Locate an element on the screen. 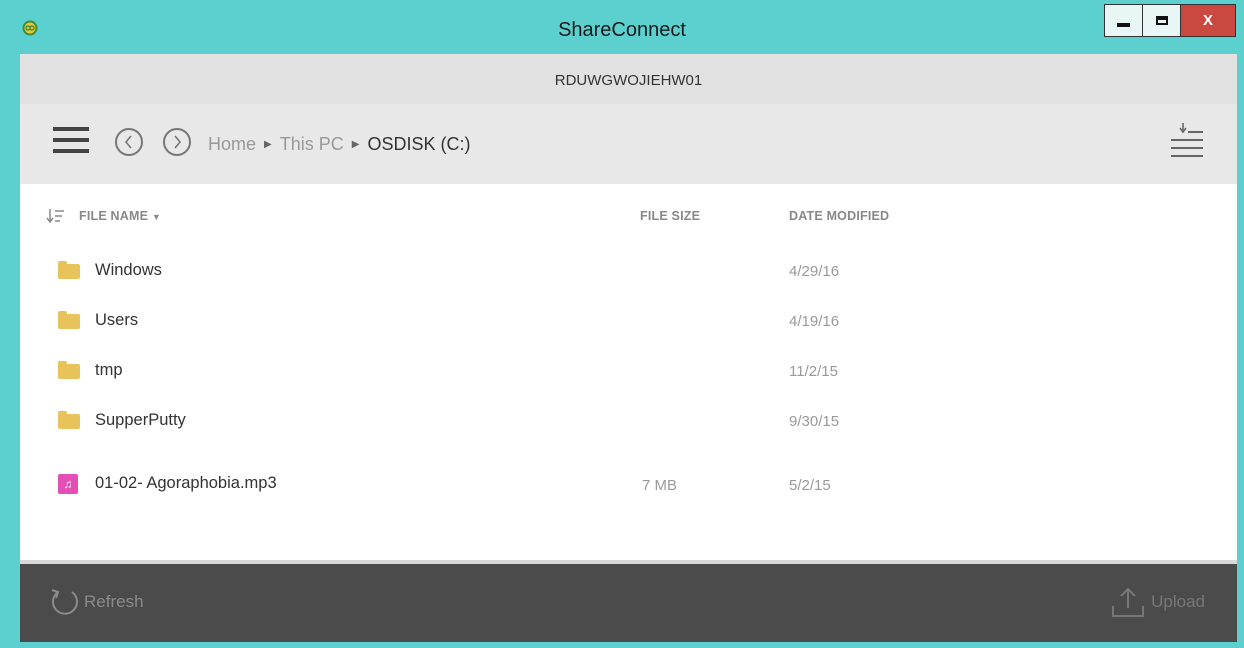 Image resolution: width=1244 pixels, height=648 pixels. file-row-windows: Windows 4/29/16 is located at coordinates (628, 274).